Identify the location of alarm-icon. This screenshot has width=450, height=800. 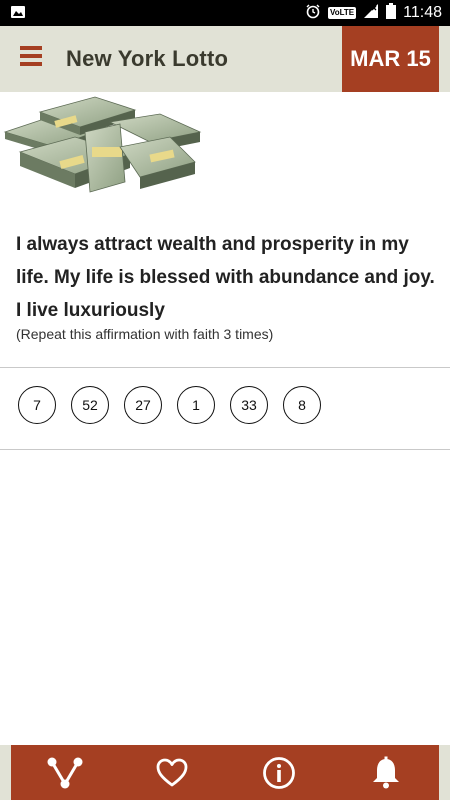
(313, 13).